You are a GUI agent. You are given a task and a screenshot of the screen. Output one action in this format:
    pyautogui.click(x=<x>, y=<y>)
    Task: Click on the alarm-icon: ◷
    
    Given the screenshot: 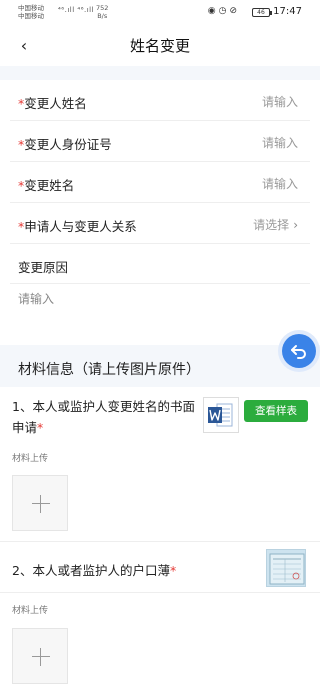 What is the action you would take?
    pyautogui.click(x=224, y=11)
    